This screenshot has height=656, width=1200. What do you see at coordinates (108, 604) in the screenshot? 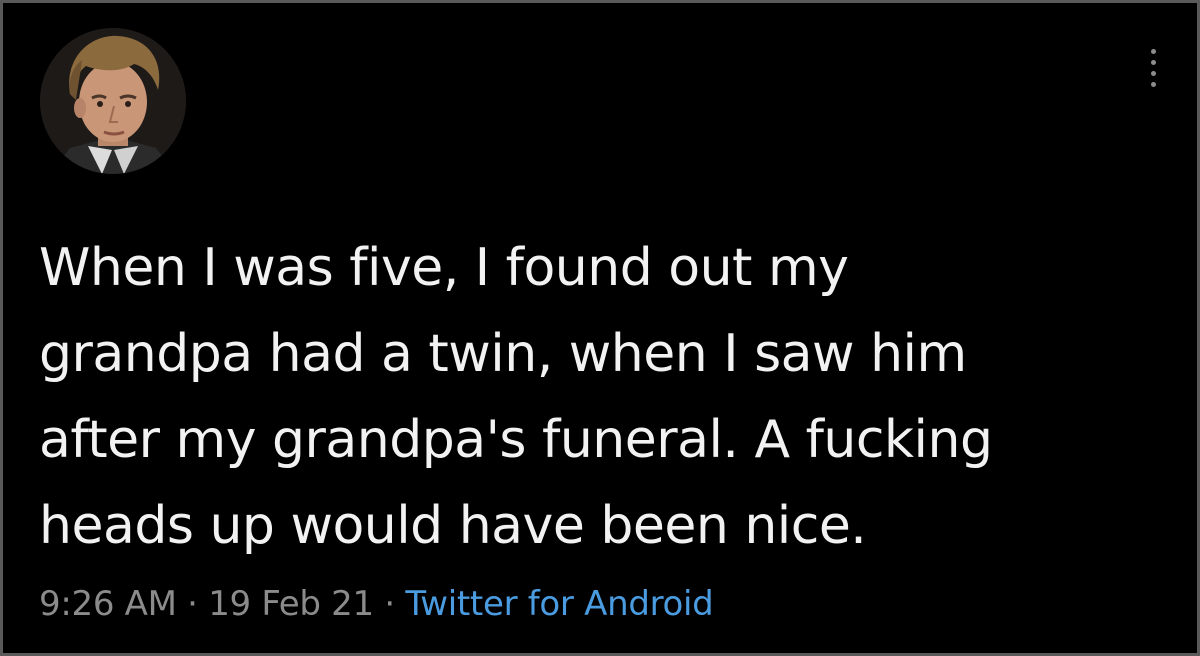
I see `tweet-time: 9:26 AM` at bounding box center [108, 604].